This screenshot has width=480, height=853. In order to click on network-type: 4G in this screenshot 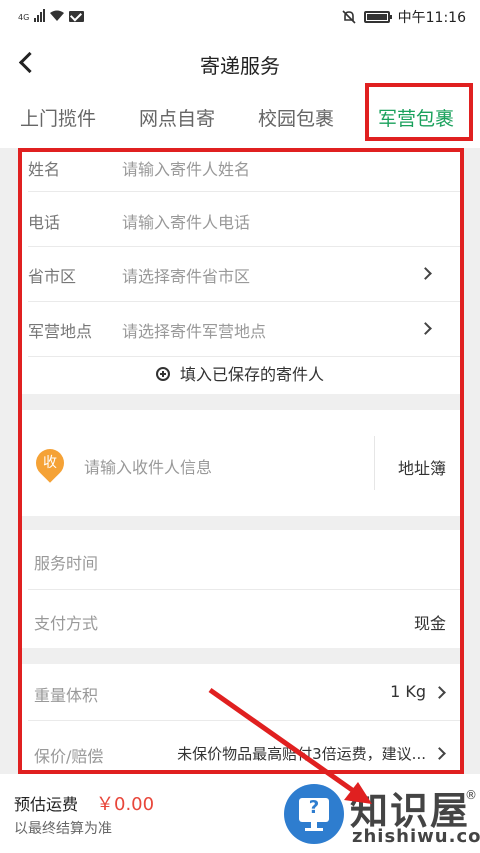, I will do `click(24, 17)`.